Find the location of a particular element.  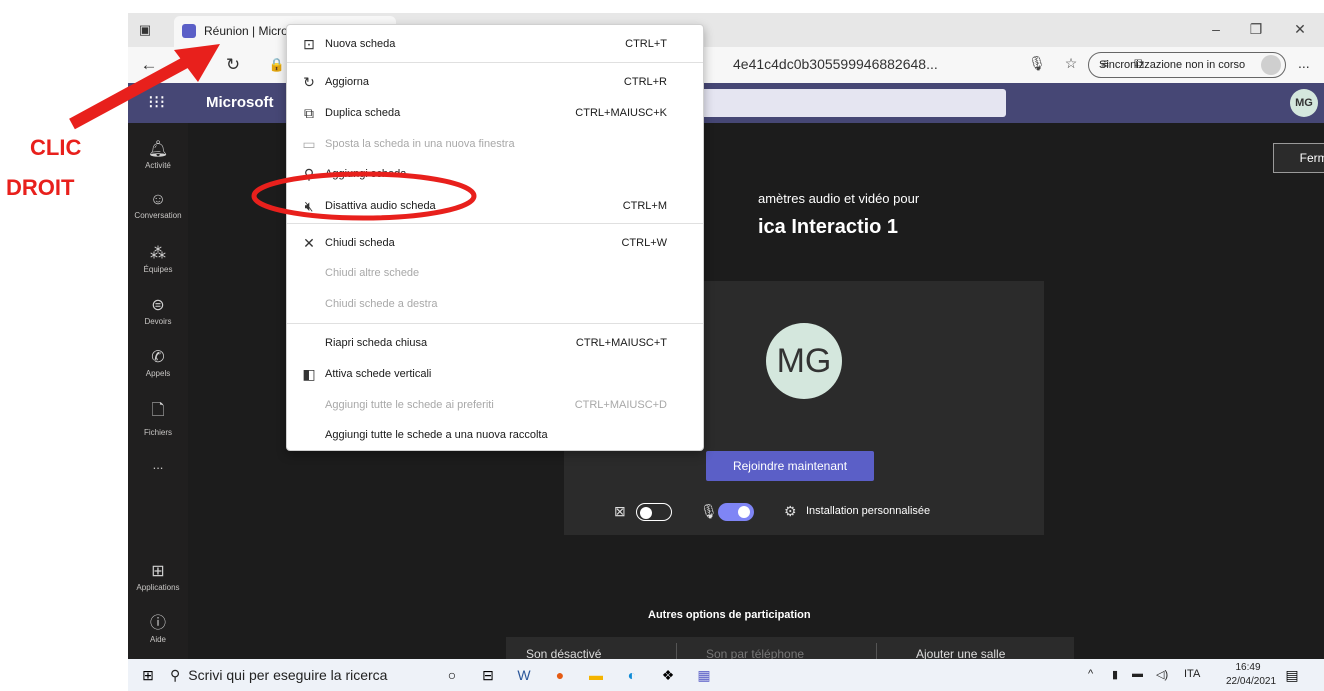

language-indicator: ITA is located at coordinates (1192, 674).